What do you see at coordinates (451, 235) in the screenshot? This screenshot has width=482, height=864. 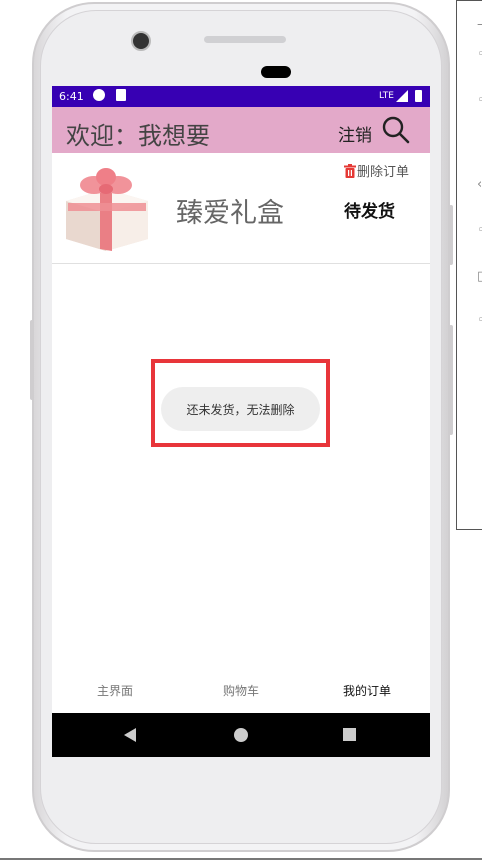 I see `volume-button` at bounding box center [451, 235].